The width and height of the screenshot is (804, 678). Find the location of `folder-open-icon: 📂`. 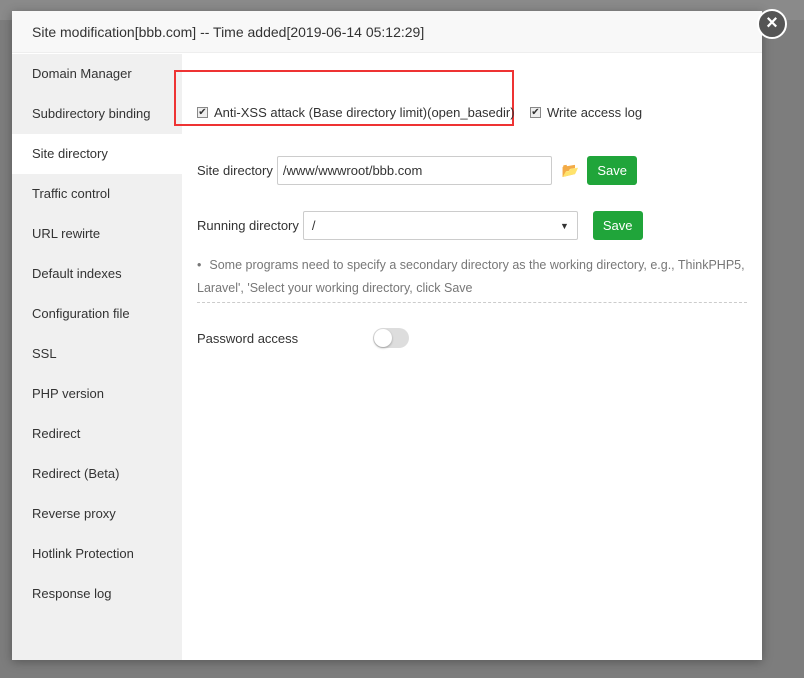

folder-open-icon: 📂 is located at coordinates (570, 170).